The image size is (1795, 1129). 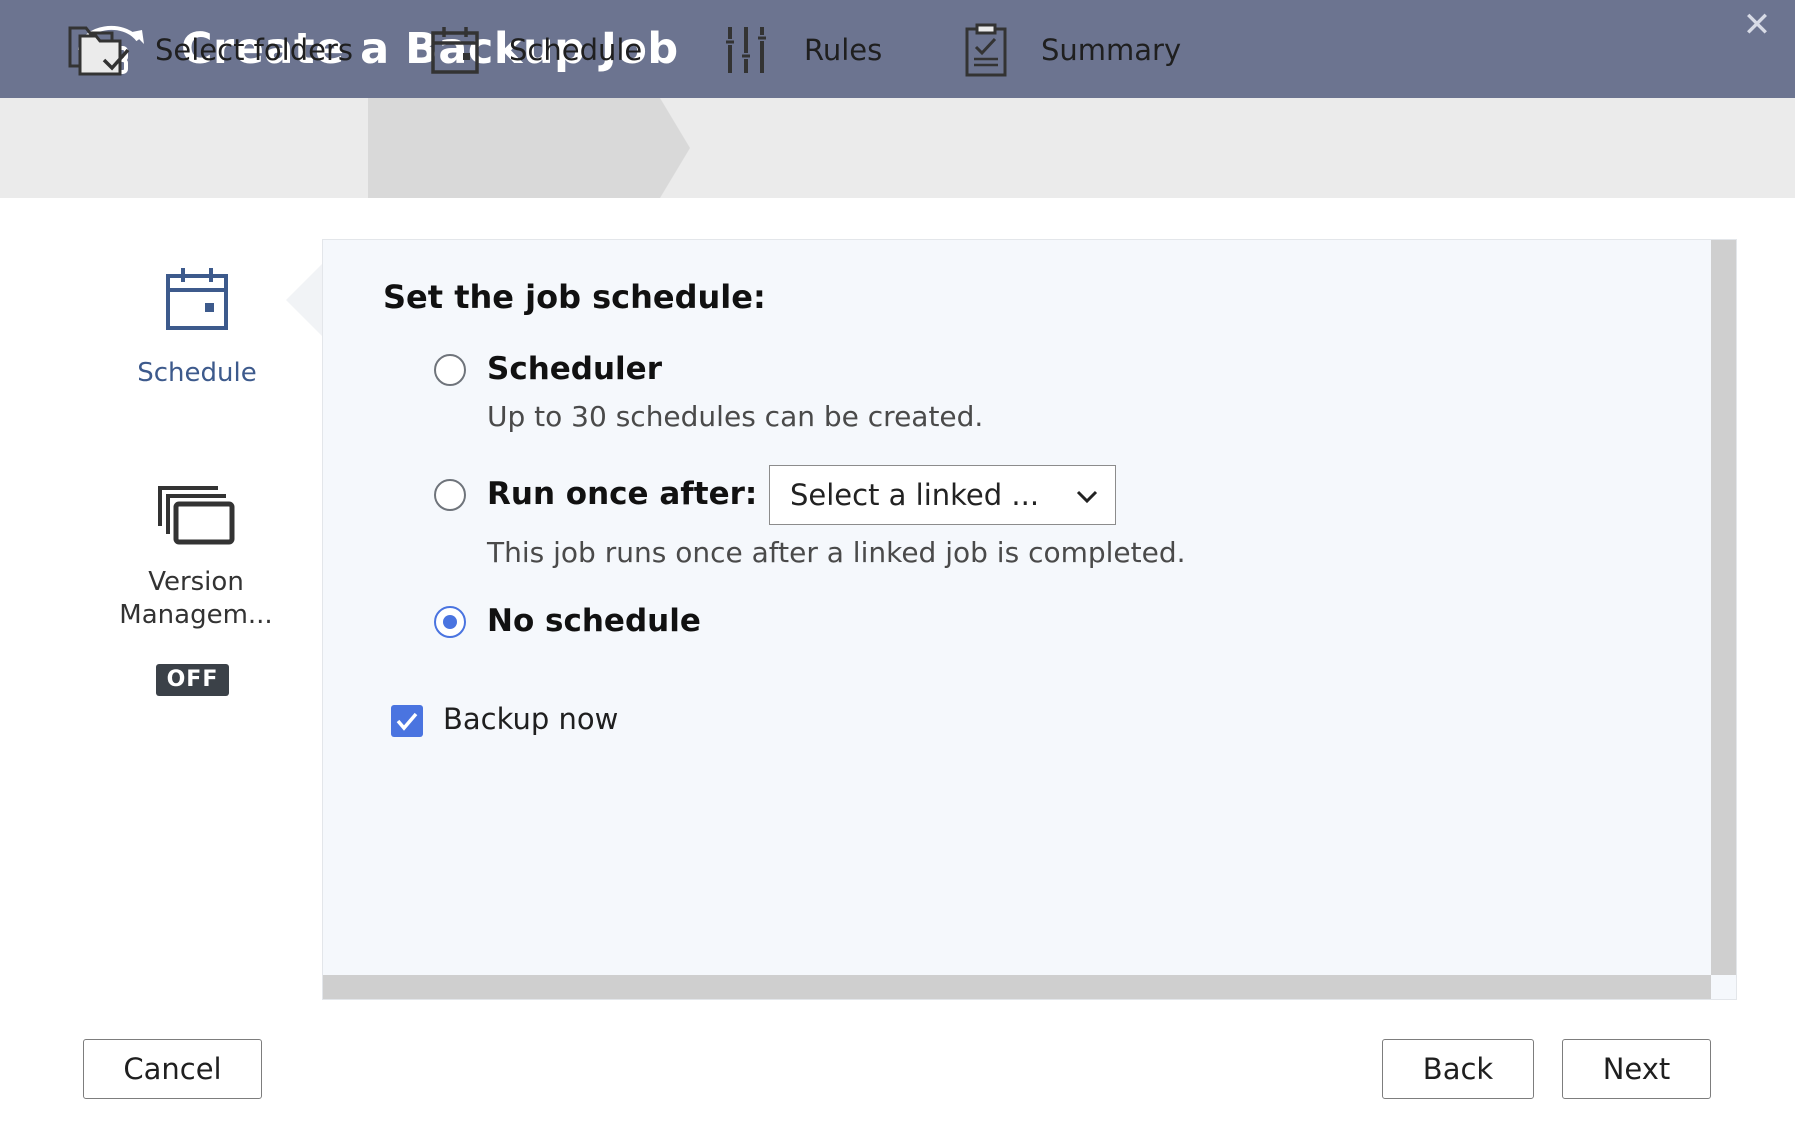 What do you see at coordinates (450, 370) in the screenshot?
I see `scheduler-radio` at bounding box center [450, 370].